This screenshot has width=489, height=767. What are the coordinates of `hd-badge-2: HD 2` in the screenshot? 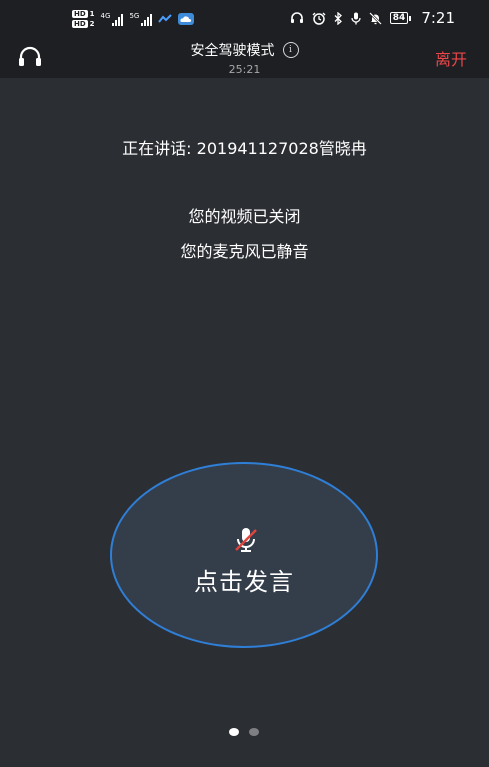 It's located at (83, 24).